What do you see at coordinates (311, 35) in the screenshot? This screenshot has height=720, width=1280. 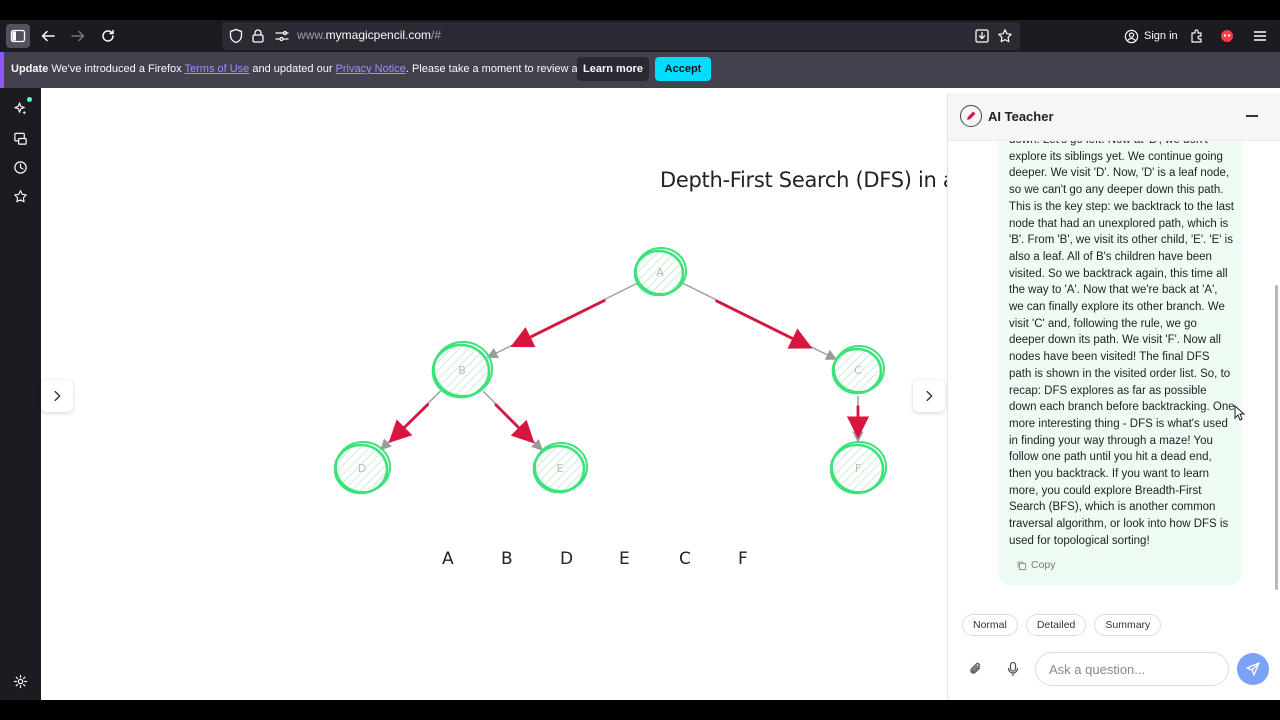 I see `url-prefix: www.` at bounding box center [311, 35].